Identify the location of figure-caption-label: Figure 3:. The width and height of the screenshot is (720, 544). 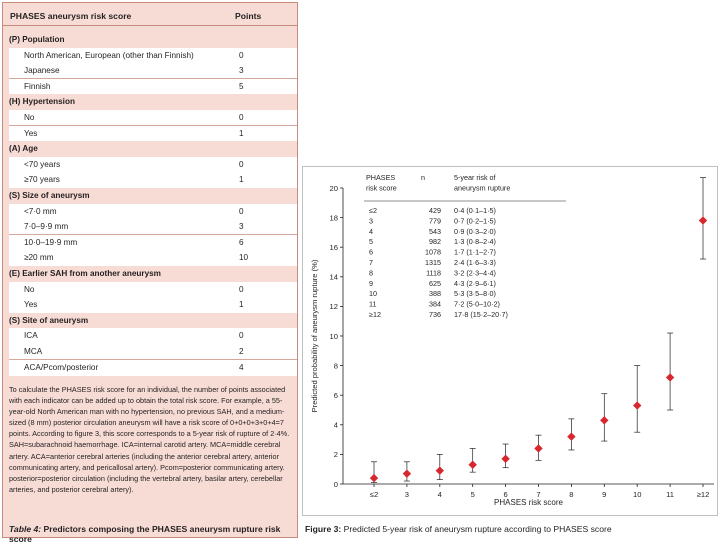
(323, 529).